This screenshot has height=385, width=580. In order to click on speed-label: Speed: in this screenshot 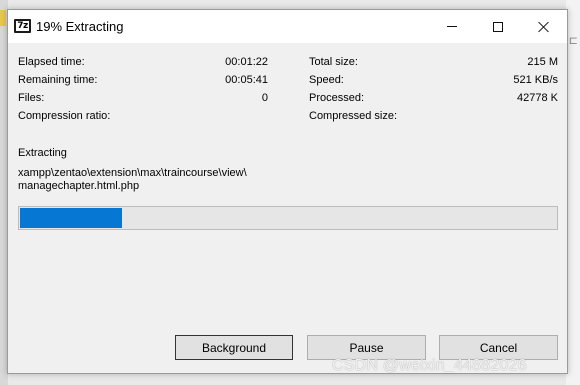, I will do `click(326, 80)`.